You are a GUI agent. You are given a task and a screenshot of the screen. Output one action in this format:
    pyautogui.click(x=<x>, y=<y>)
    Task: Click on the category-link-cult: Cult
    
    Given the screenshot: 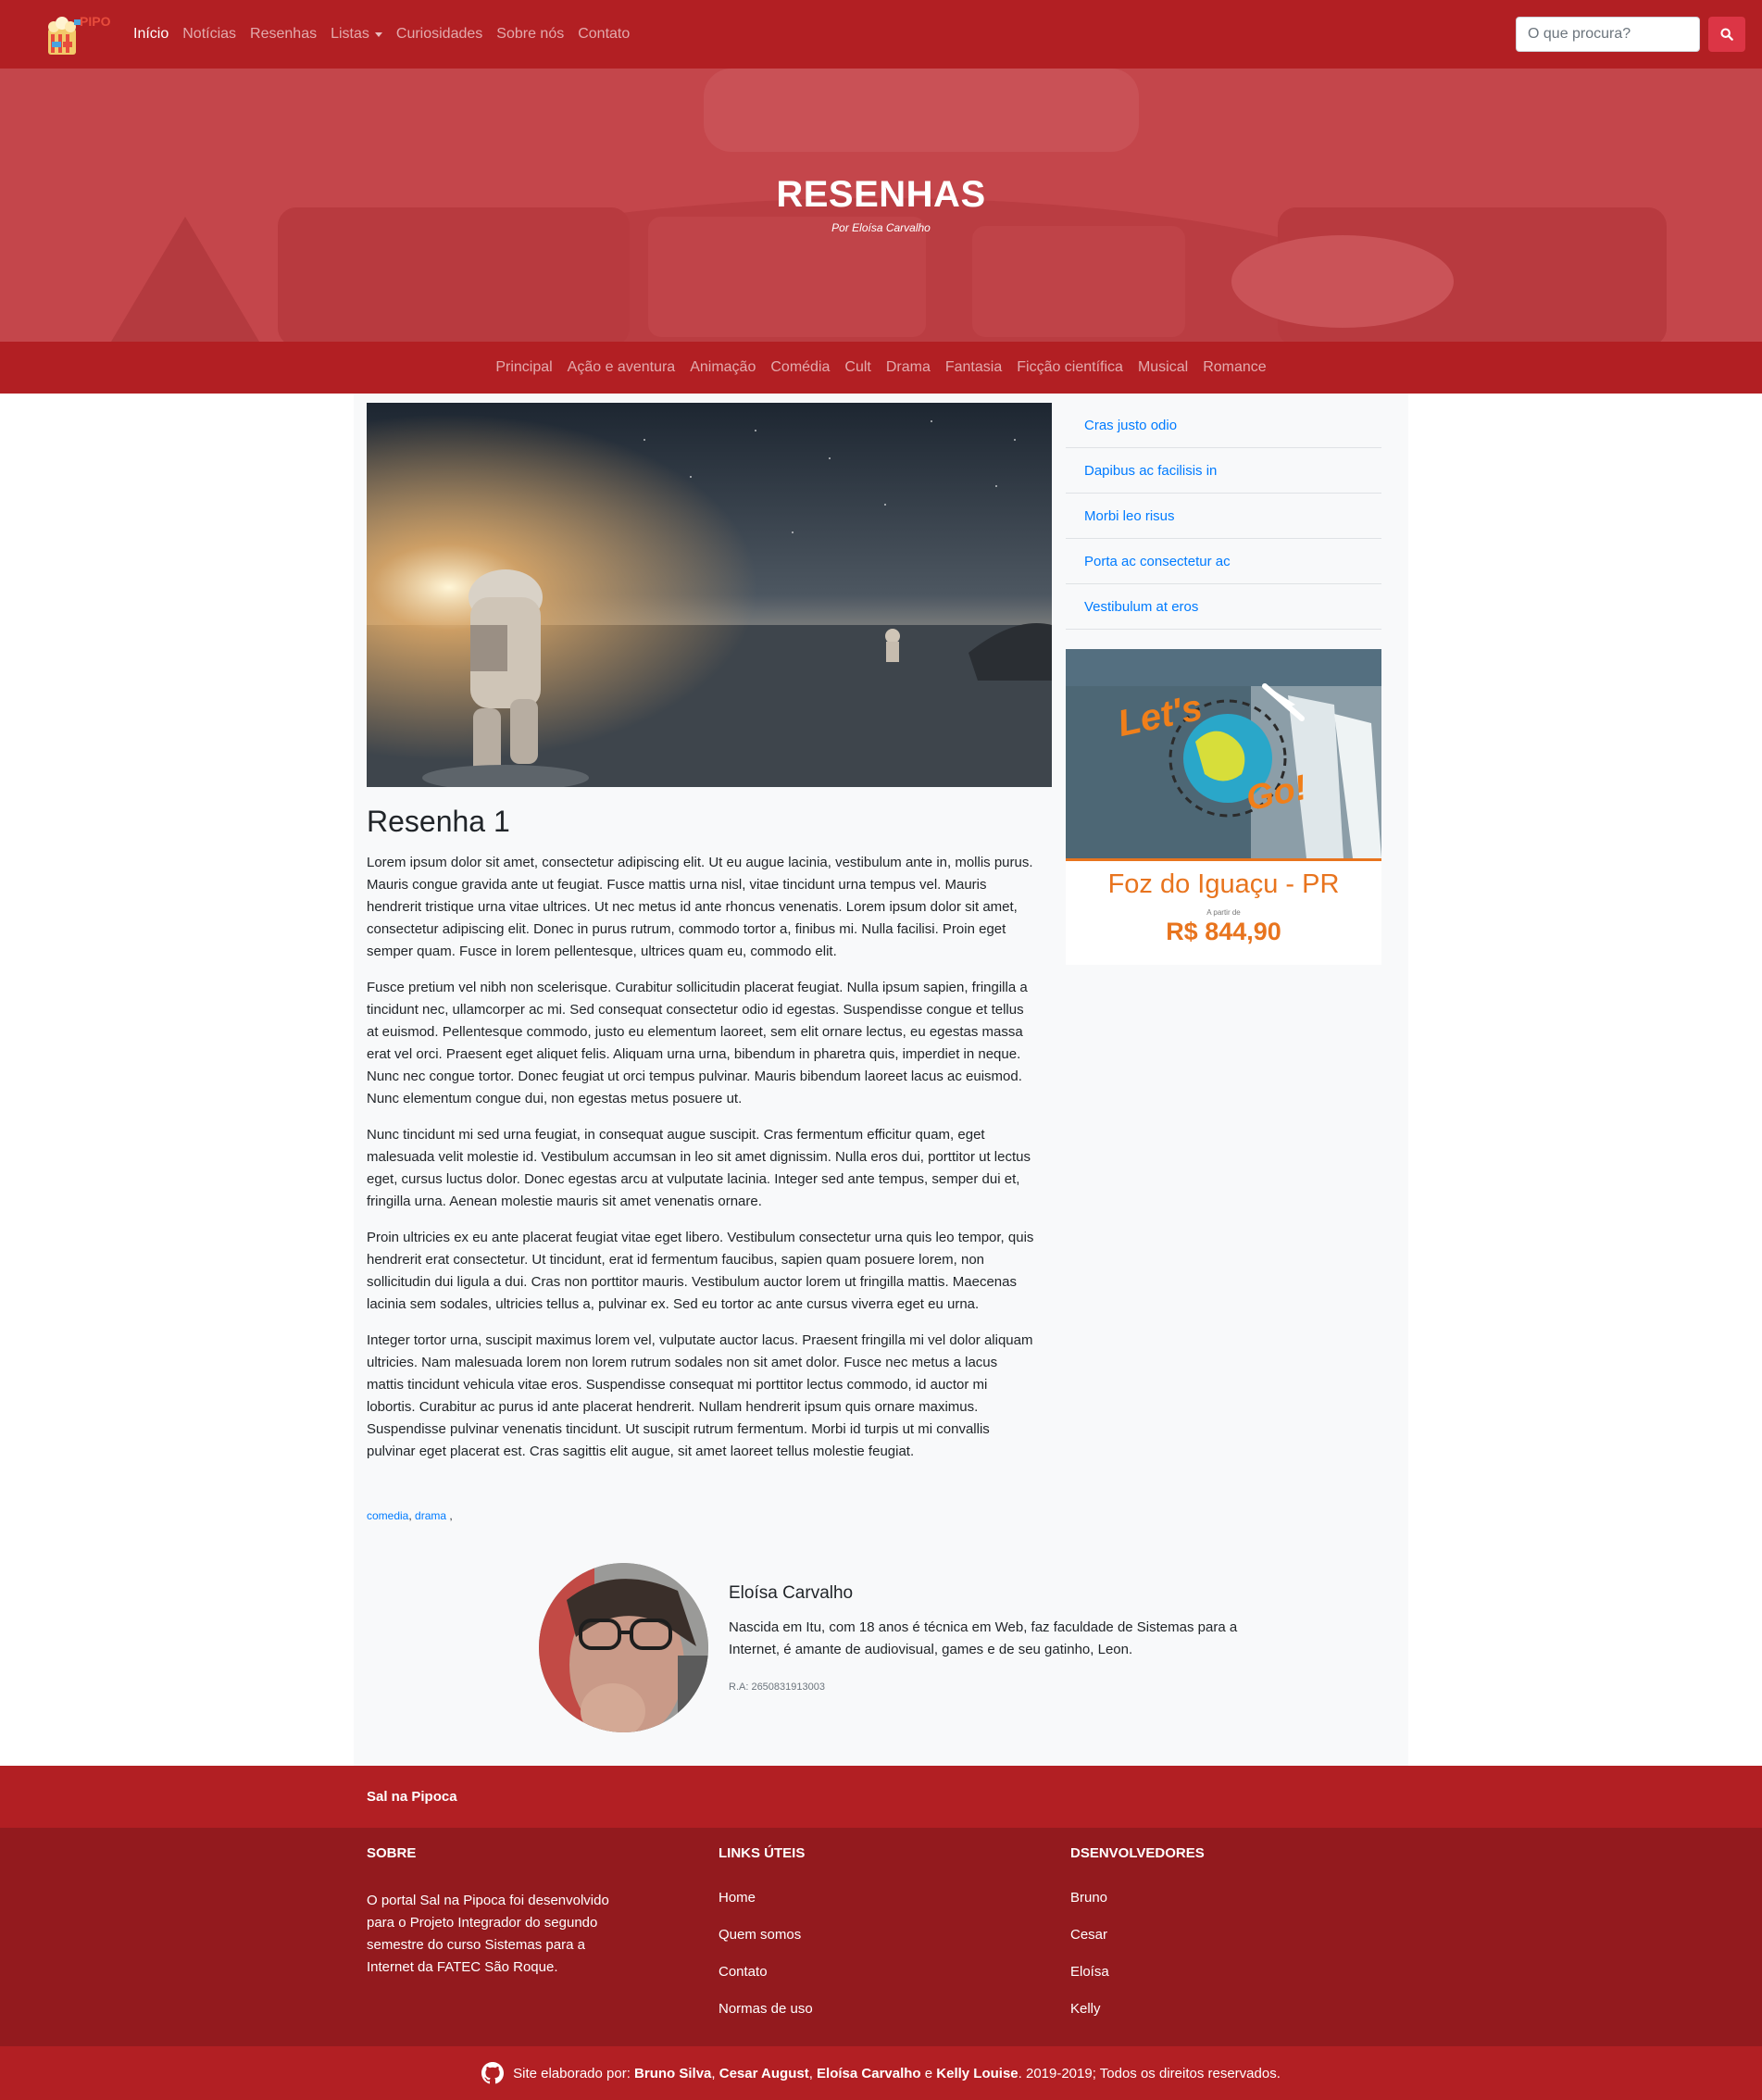 What is the action you would take?
    pyautogui.click(x=857, y=368)
    